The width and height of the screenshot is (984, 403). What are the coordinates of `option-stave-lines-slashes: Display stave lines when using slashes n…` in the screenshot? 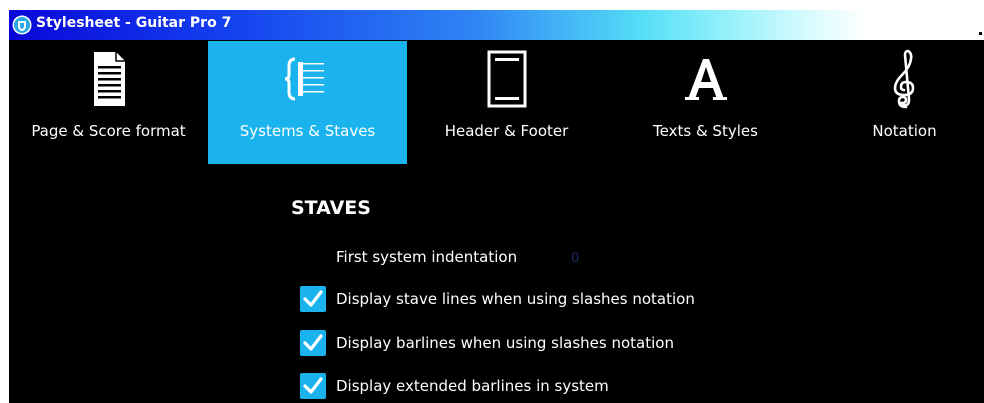 It's located at (580, 299).